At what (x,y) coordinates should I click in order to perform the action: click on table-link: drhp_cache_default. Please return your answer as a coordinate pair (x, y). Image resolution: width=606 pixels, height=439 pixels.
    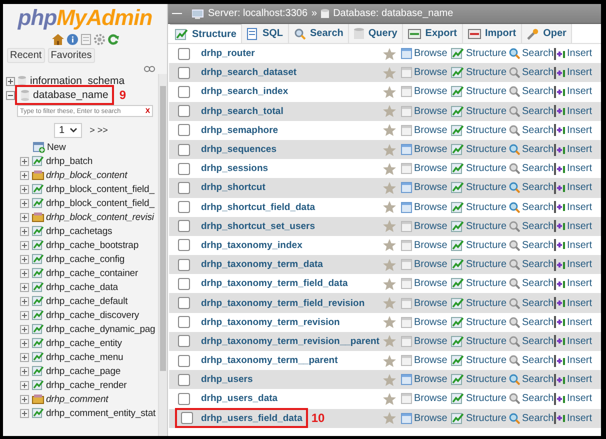
    Looking at the image, I should click on (87, 301).